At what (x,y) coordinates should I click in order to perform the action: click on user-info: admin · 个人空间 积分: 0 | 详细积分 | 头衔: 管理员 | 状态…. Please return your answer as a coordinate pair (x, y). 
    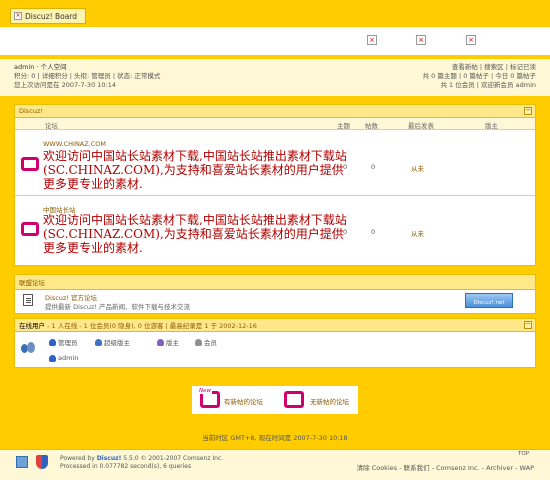
    Looking at the image, I should click on (87, 76).